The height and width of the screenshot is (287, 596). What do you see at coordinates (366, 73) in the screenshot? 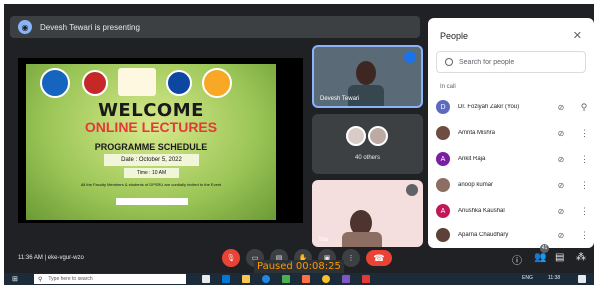
I see `participant-video` at bounding box center [366, 73].